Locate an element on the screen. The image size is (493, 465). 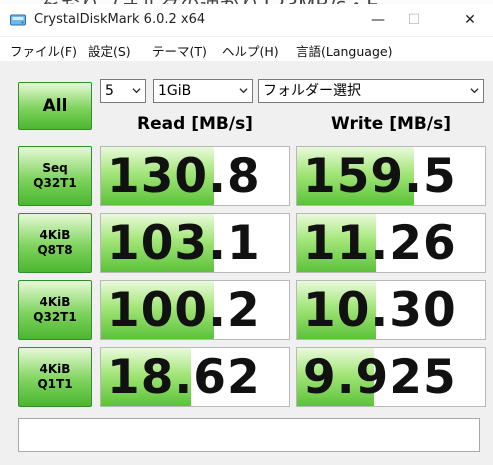
folder-value: フォルダー選択 is located at coordinates (312, 91).